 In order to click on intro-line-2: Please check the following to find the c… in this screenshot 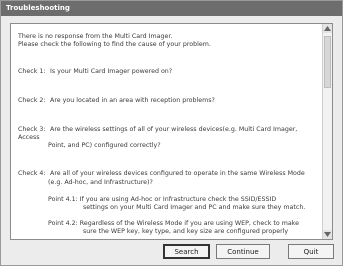, I will do `click(114, 44)`.